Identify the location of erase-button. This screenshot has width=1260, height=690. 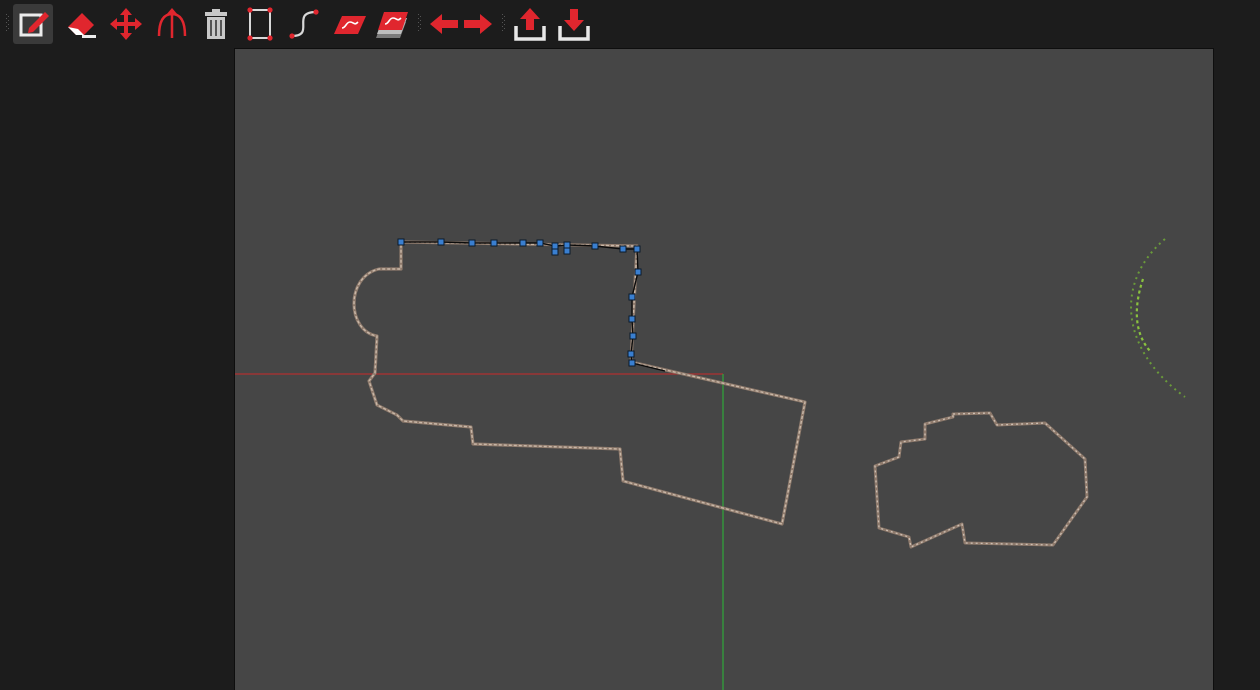
(82, 24).